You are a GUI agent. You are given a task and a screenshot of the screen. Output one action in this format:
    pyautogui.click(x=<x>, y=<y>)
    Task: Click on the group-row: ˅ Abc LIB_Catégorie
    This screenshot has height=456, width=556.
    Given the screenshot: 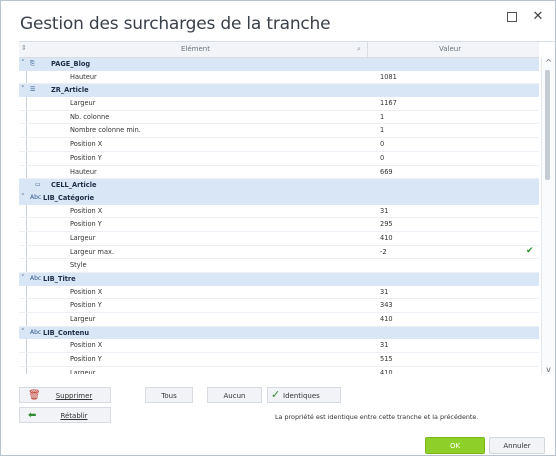 What is the action you would take?
    pyautogui.click(x=279, y=198)
    